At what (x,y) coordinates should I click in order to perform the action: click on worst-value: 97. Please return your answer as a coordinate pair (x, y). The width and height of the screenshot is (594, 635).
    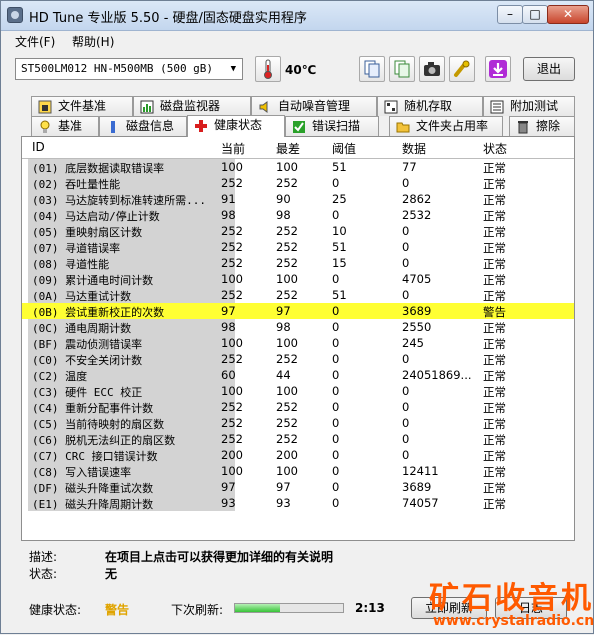
    Looking at the image, I should click on (283, 311).